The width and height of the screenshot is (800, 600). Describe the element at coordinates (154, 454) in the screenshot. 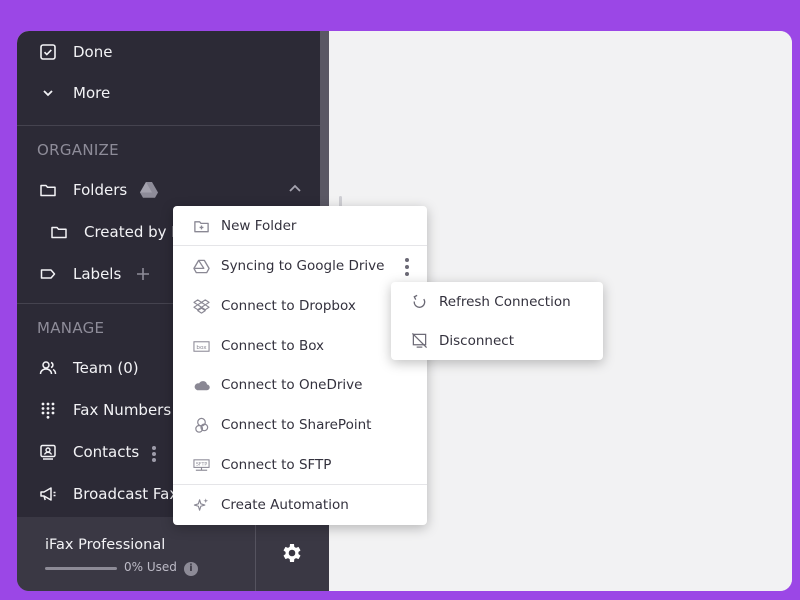

I see `contacts-more-icon` at that location.